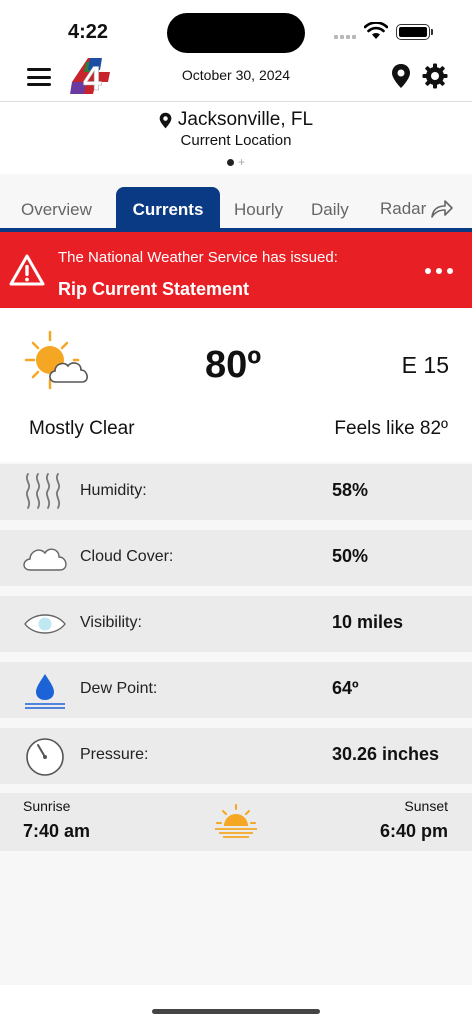 The height and width of the screenshot is (1024, 472). I want to click on tab-radar: Radar, so click(417, 209).